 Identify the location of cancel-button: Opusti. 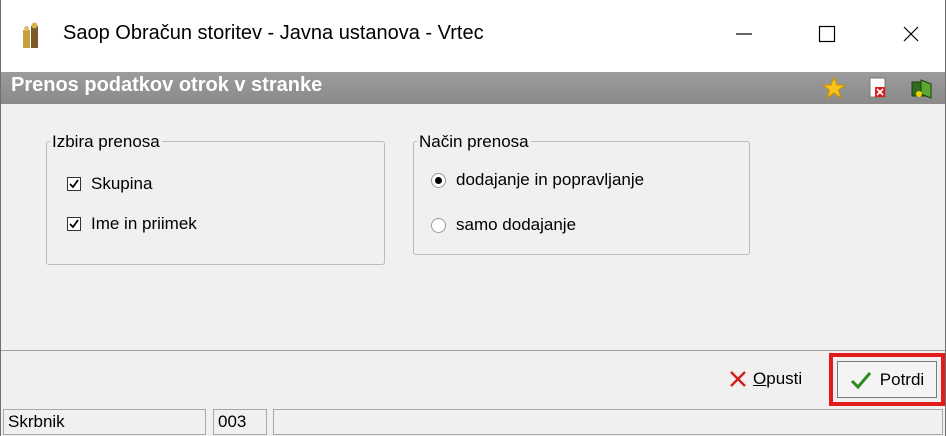
(765, 379).